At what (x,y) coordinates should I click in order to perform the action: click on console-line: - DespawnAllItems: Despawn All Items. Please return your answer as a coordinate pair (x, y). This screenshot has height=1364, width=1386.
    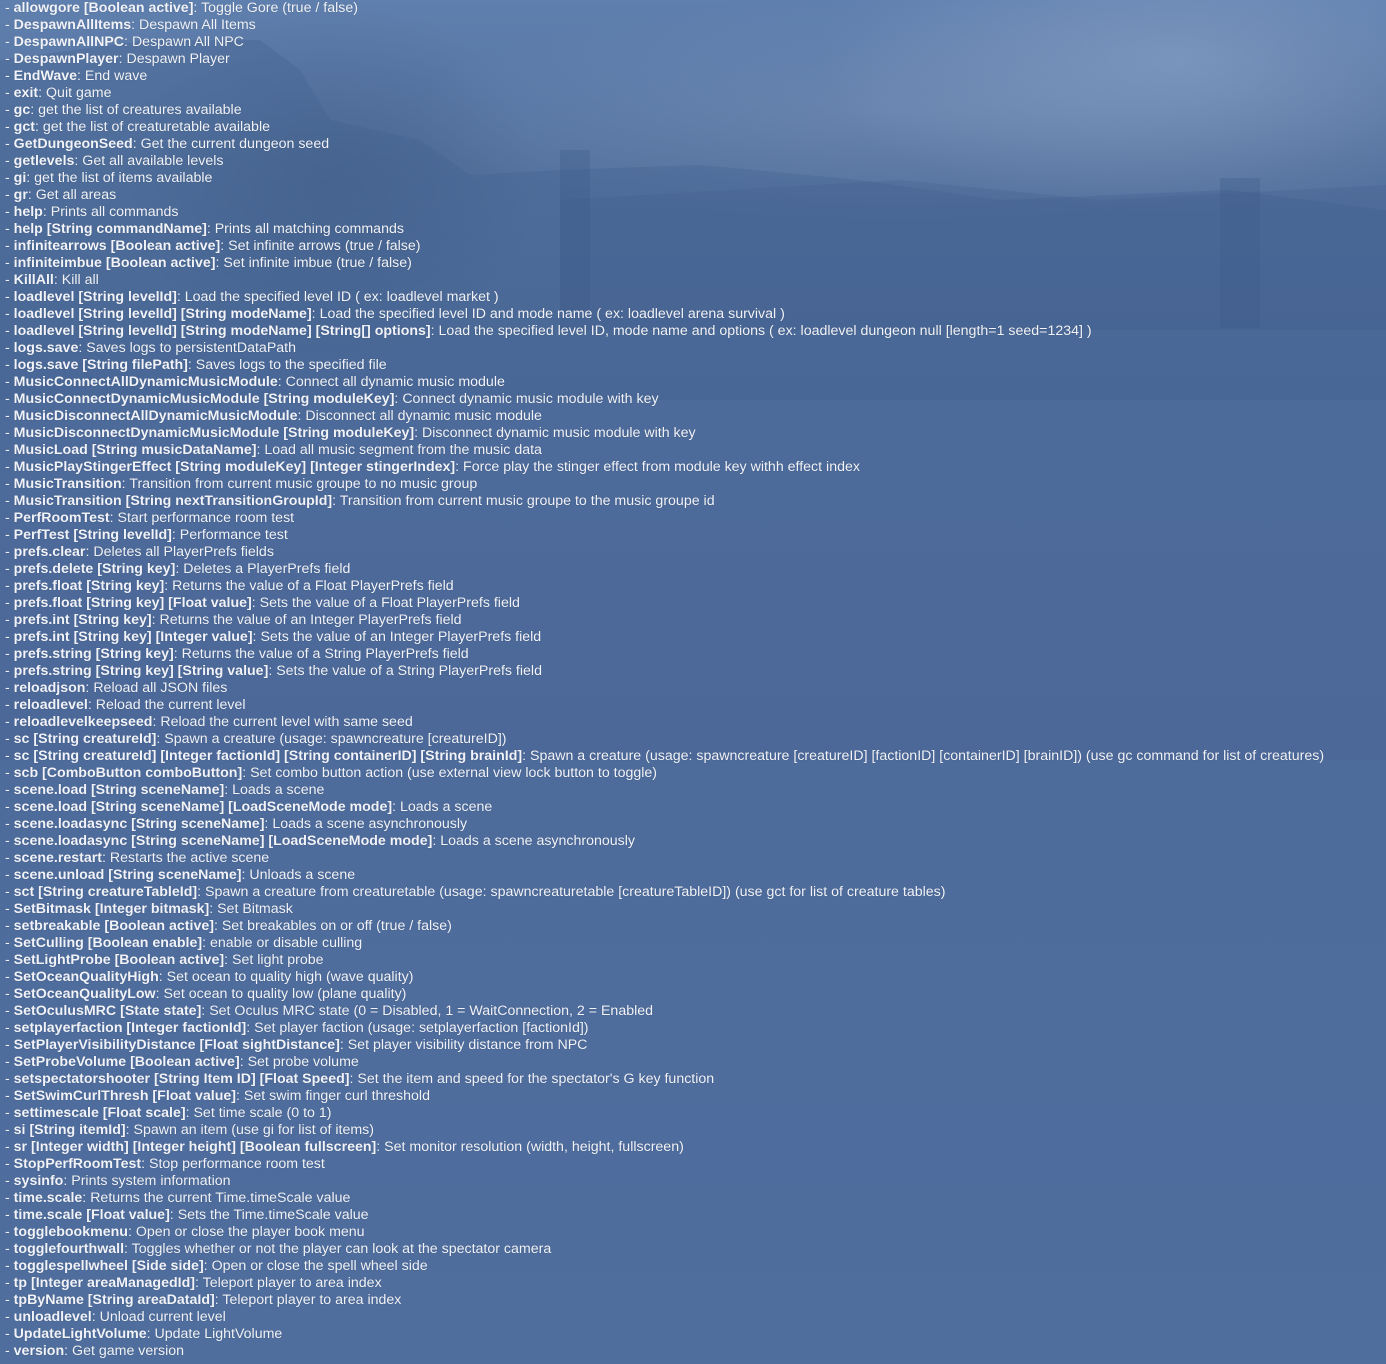
    Looking at the image, I should click on (130, 25).